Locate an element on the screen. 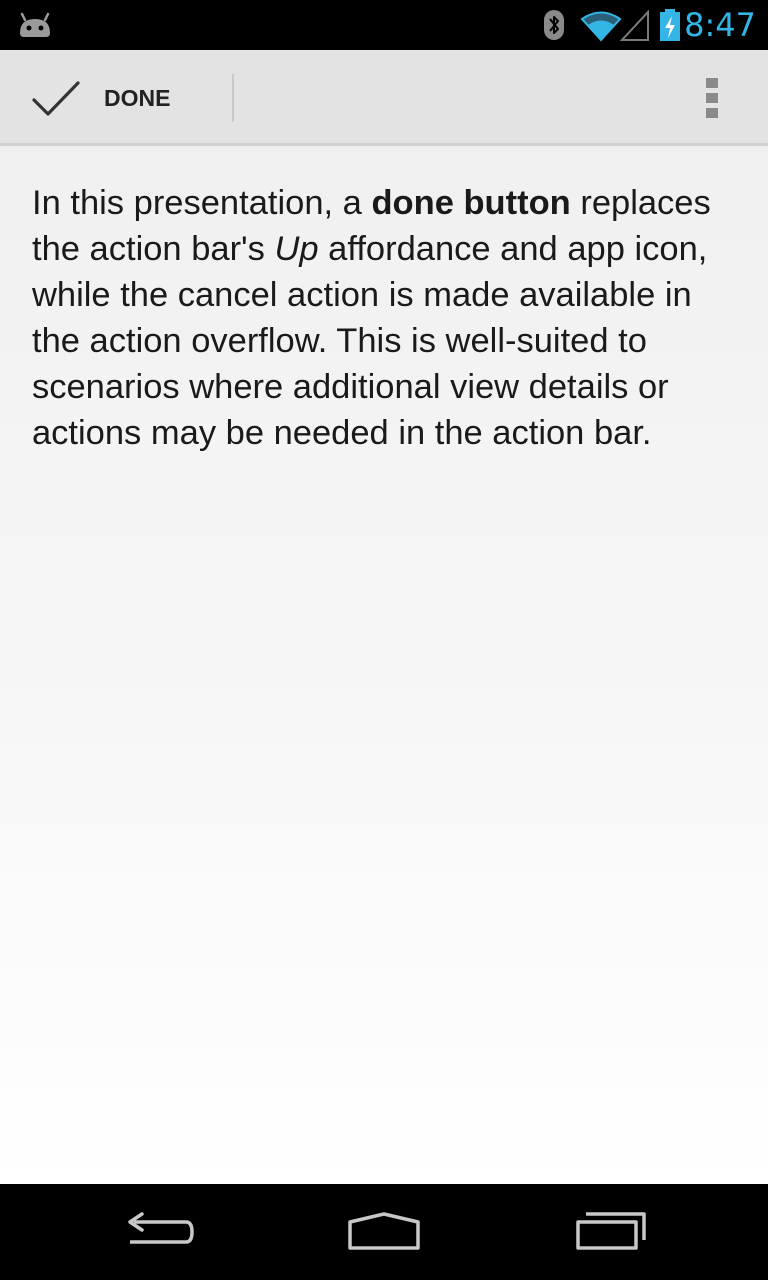 The width and height of the screenshot is (768, 1280). status-bar: 8:47 is located at coordinates (384, 25).